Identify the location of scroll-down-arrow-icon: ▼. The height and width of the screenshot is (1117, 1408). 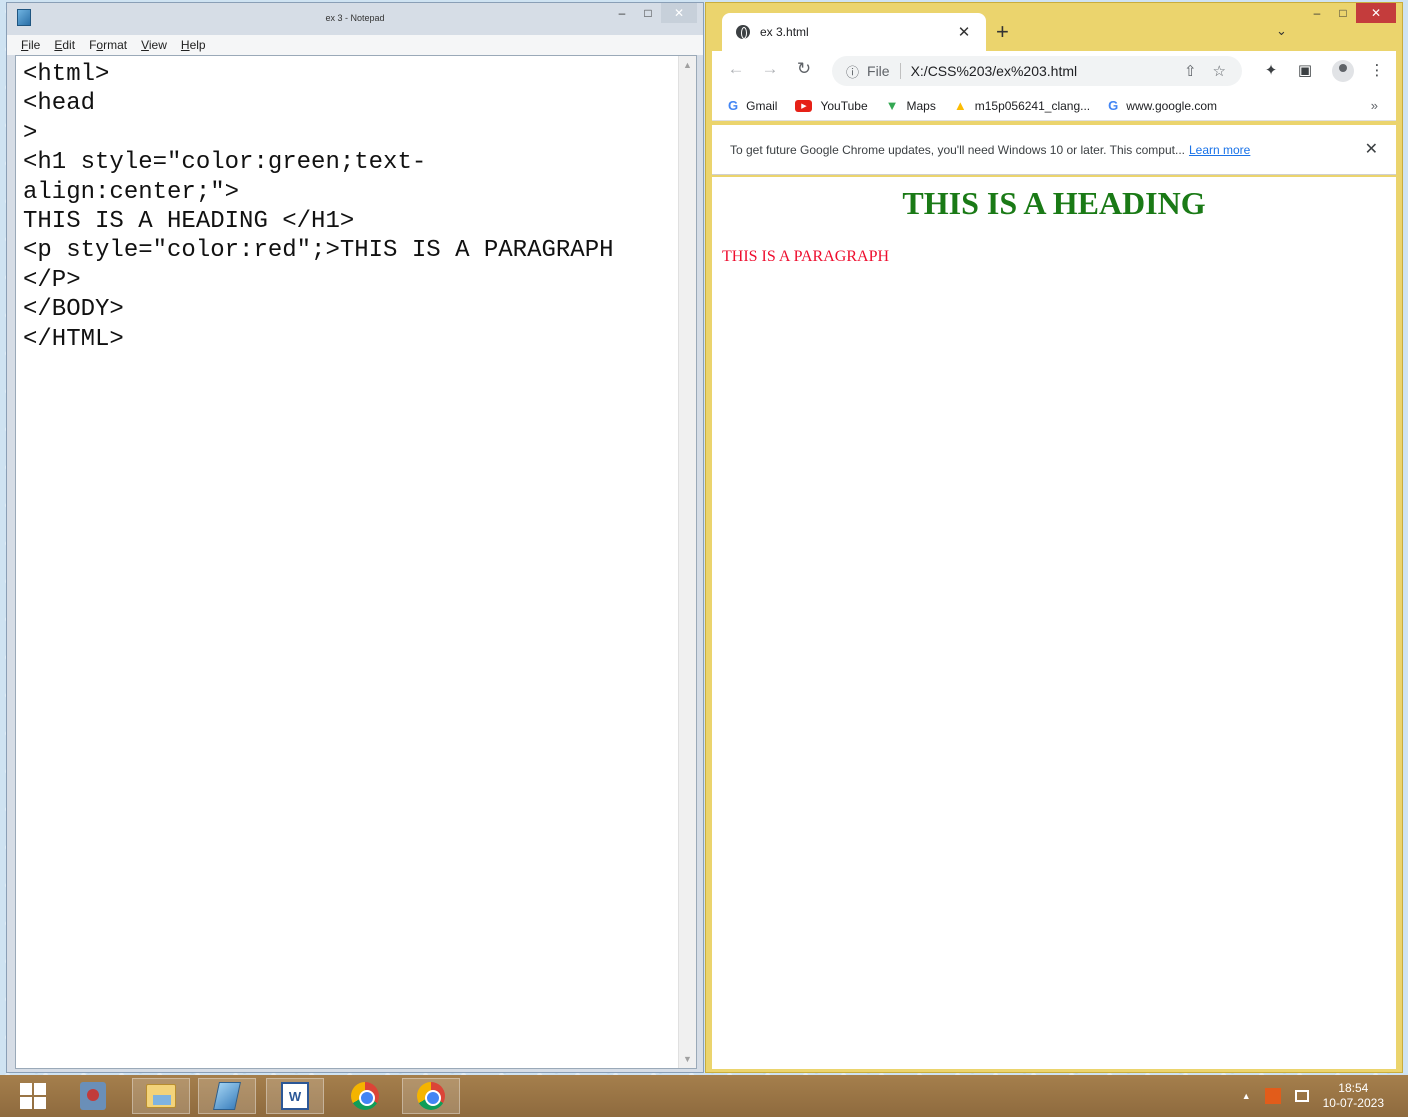
(687, 1059).